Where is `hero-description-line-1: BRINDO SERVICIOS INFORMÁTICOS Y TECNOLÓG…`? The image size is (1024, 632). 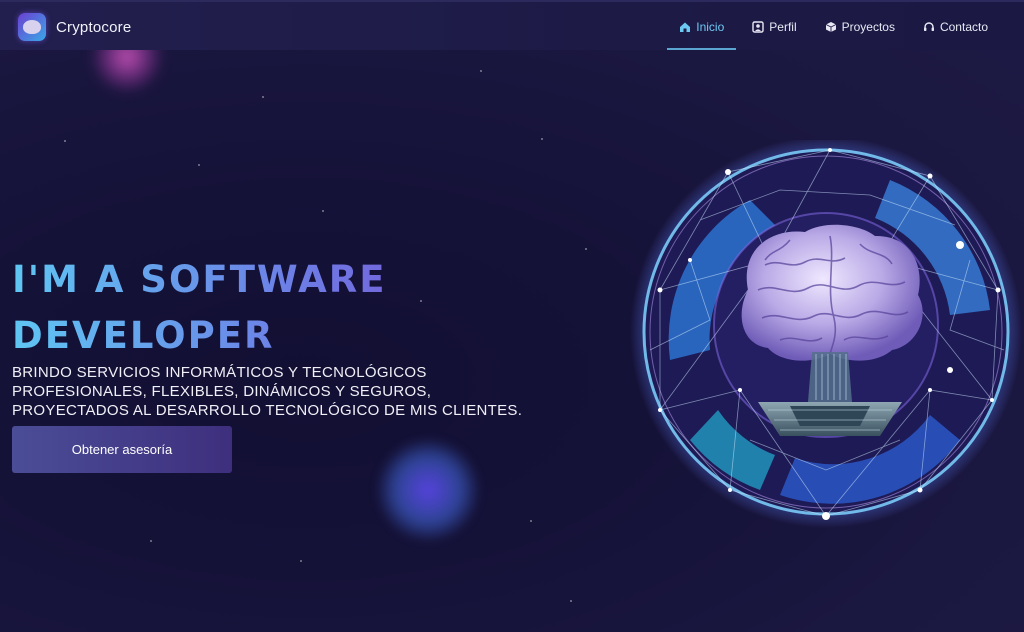 hero-description-line-1: BRINDO SERVICIOS INFORMÁTICOS Y TECNOLÓG… is located at coordinates (219, 372).